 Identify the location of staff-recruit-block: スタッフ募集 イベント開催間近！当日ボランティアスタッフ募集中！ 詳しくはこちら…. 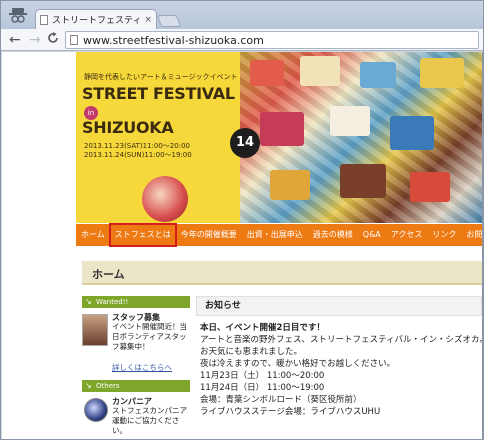
(136, 343).